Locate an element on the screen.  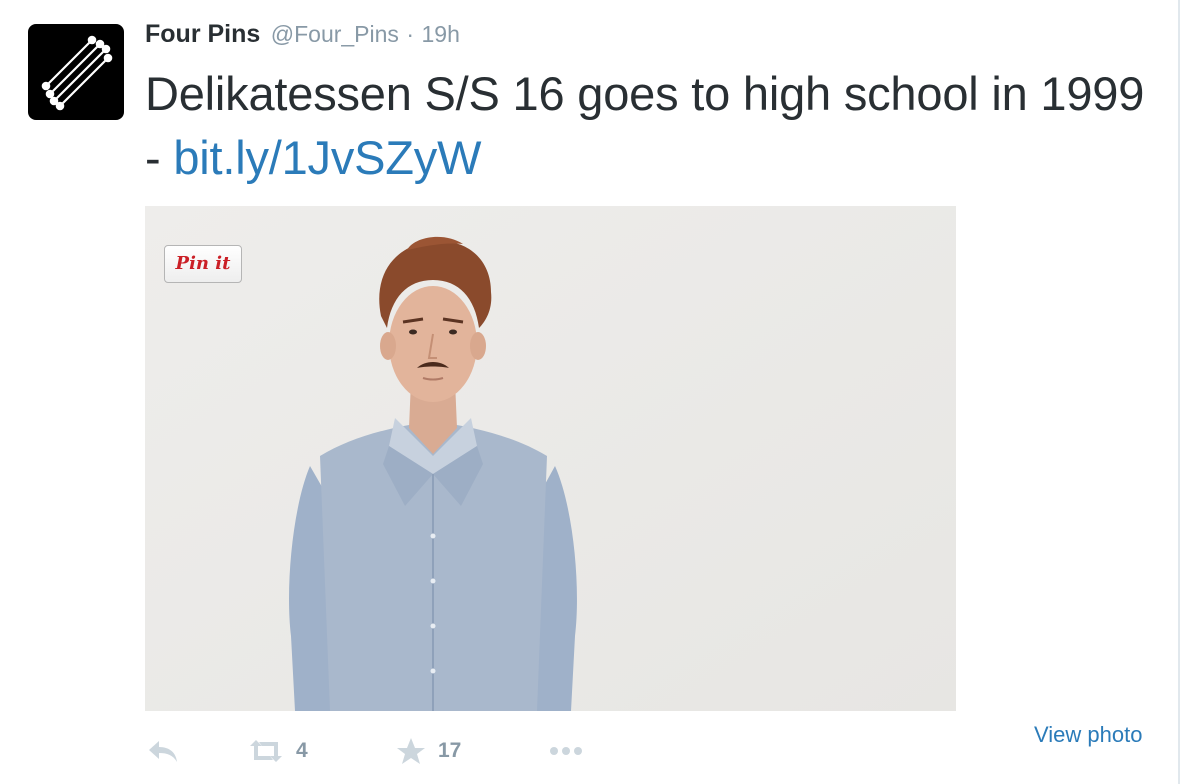
retweet-icon is located at coordinates (266, 751).